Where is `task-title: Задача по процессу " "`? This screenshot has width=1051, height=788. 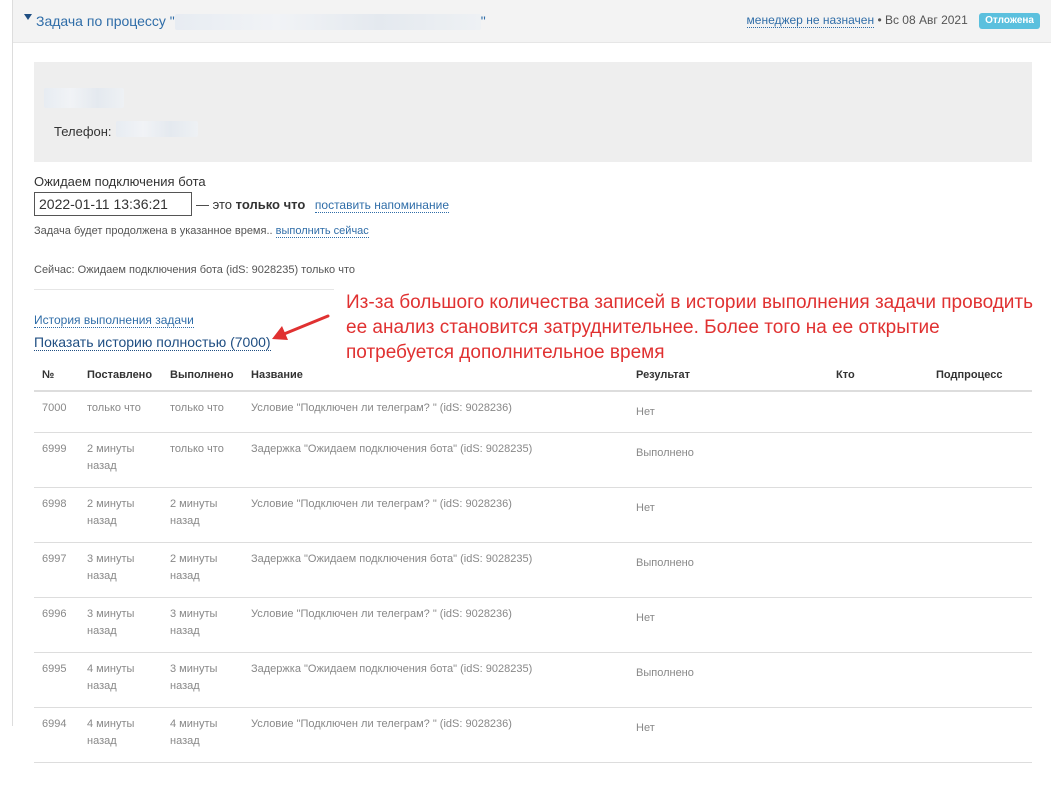 task-title: Задача по процессу " " is located at coordinates (261, 22).